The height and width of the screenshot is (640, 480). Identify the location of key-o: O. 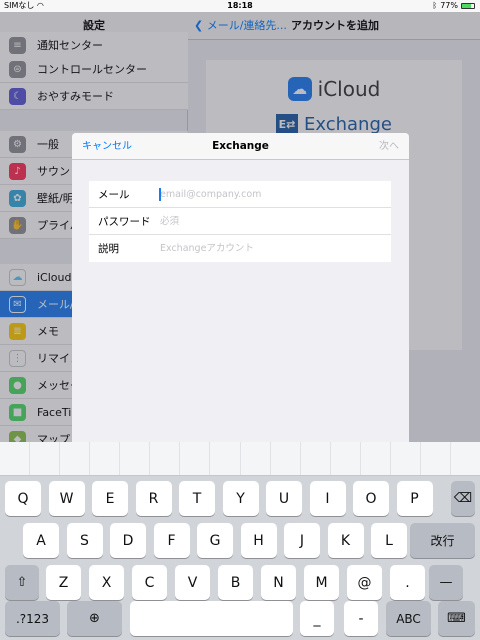
(371, 498).